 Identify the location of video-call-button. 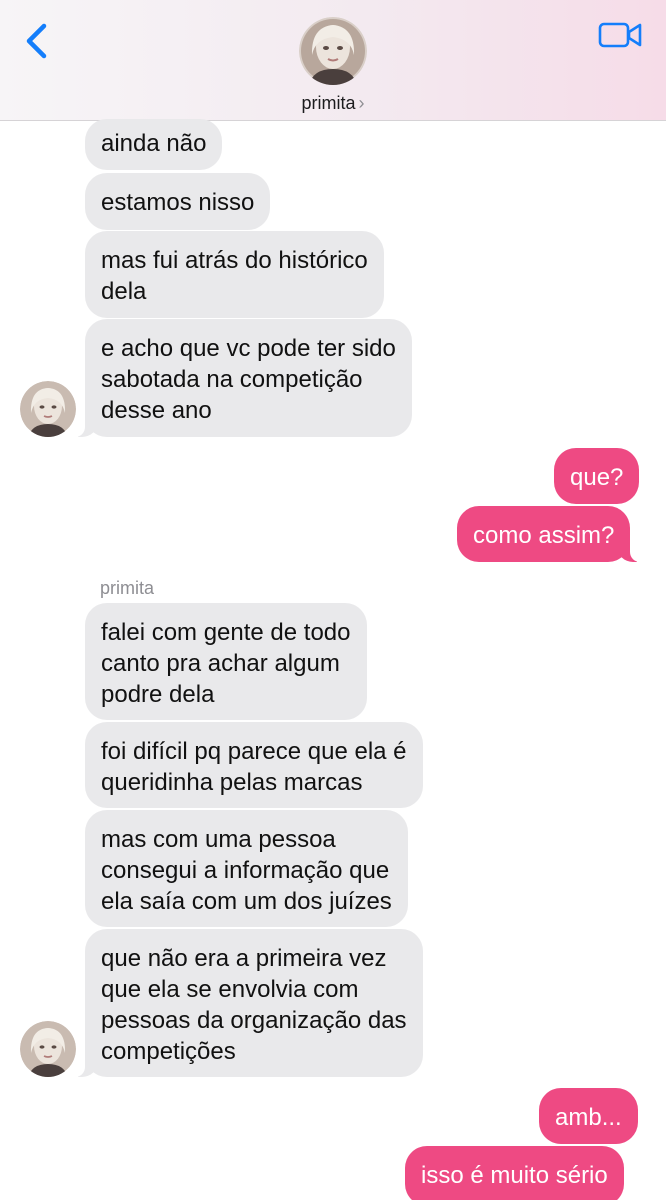
(621, 36).